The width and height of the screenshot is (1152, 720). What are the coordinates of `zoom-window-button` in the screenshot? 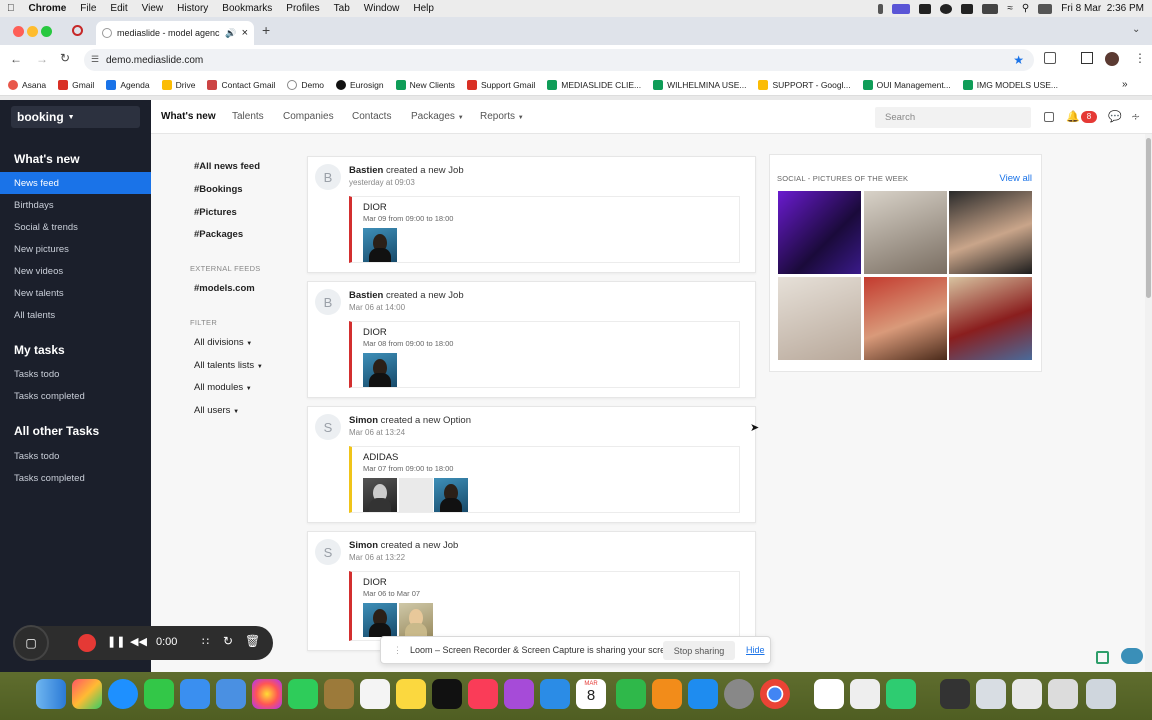 It's located at (46, 31).